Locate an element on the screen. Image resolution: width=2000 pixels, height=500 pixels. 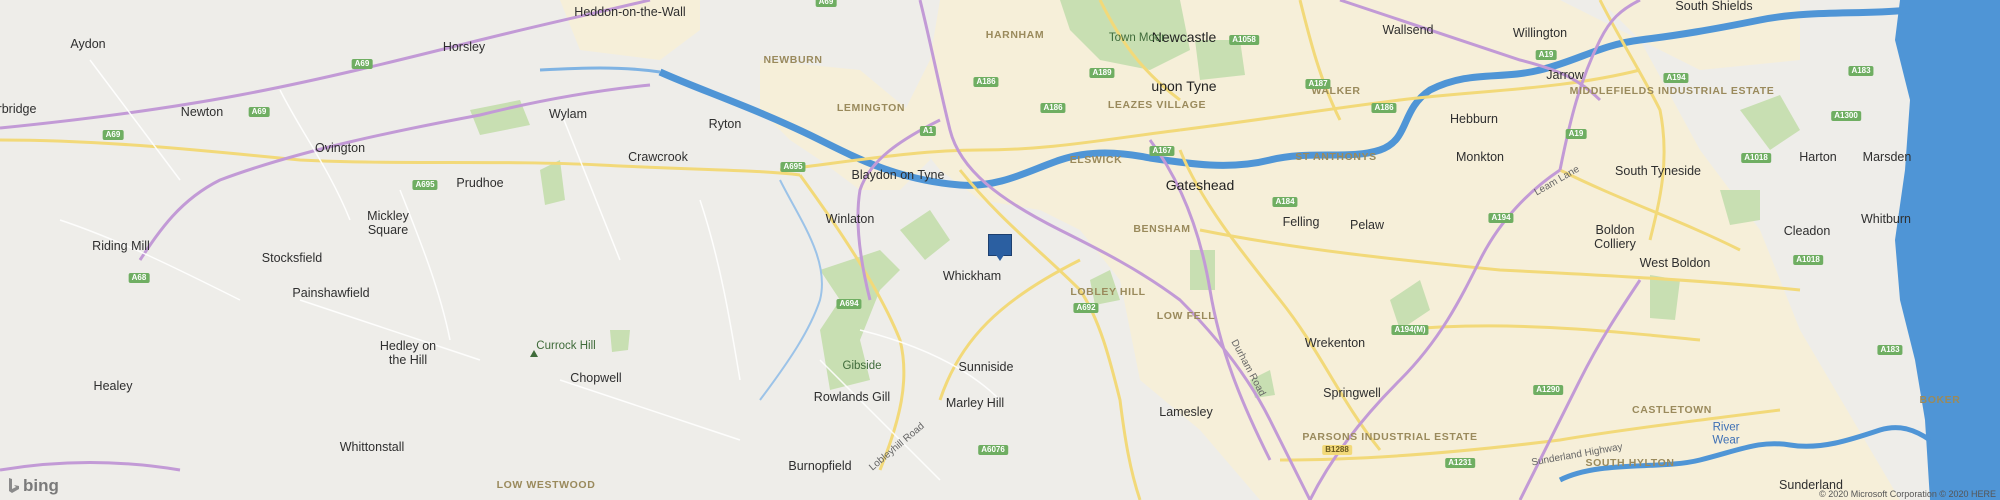
place-cleadon: Cleadon is located at coordinates (1807, 231).